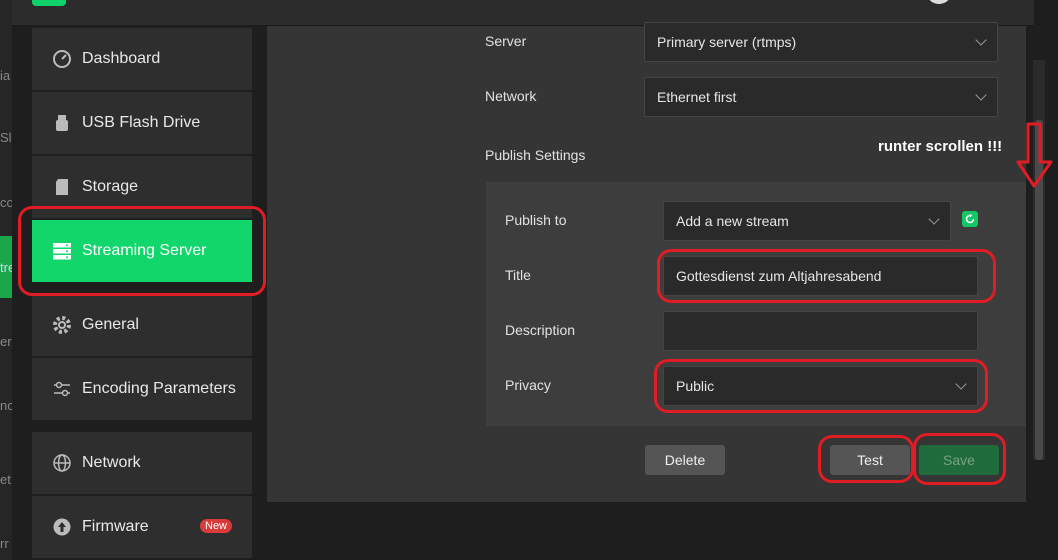 This screenshot has height=560, width=1058. I want to click on network-label: Network, so click(511, 96).